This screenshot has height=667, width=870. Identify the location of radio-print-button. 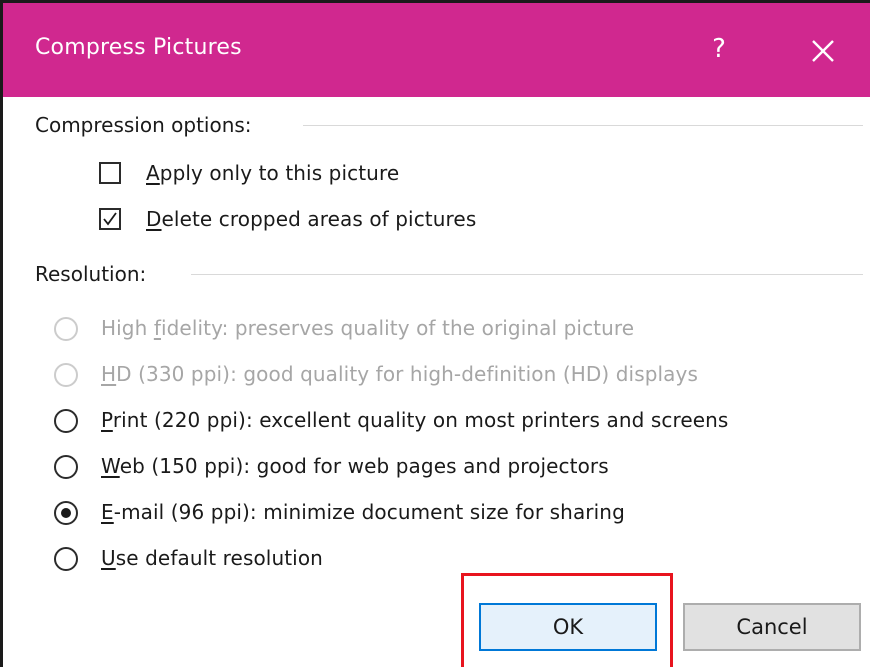
(66, 421).